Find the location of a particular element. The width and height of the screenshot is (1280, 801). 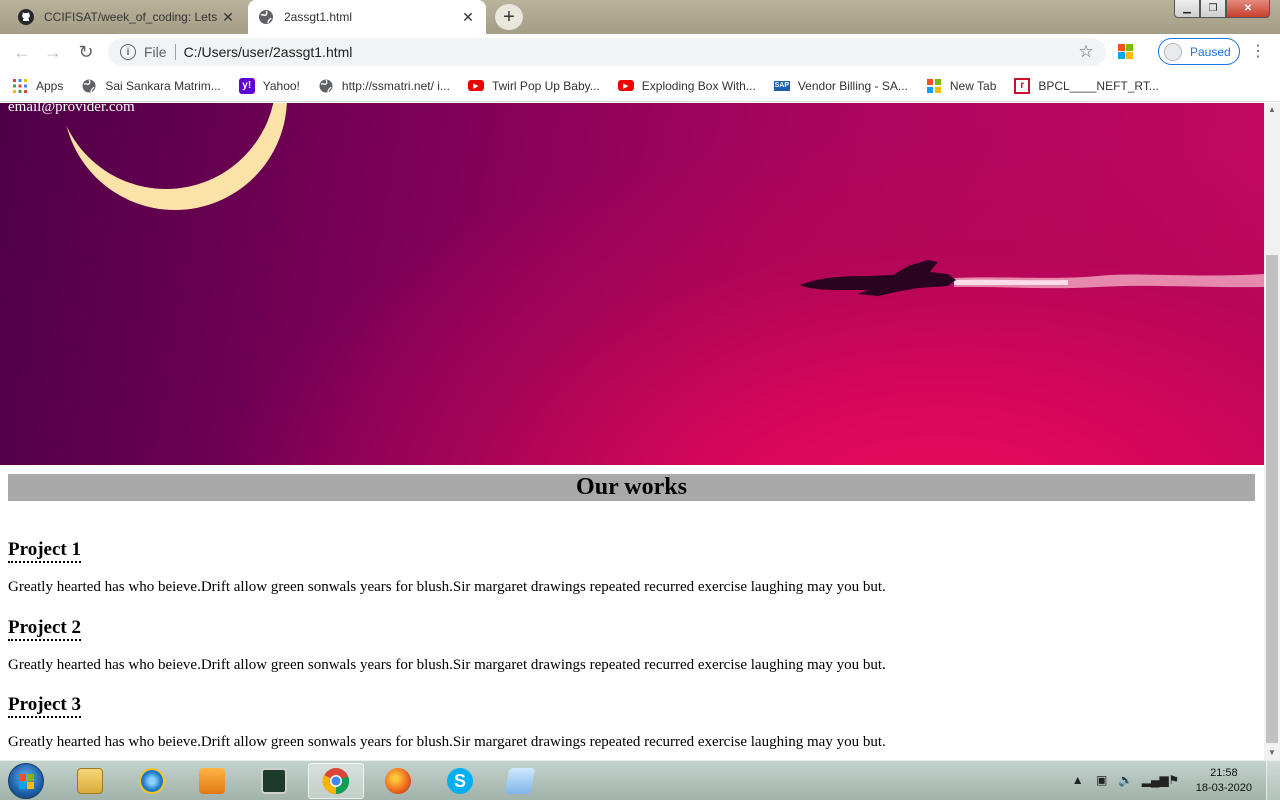

forward-arrow-icon: → is located at coordinates (53, 52).